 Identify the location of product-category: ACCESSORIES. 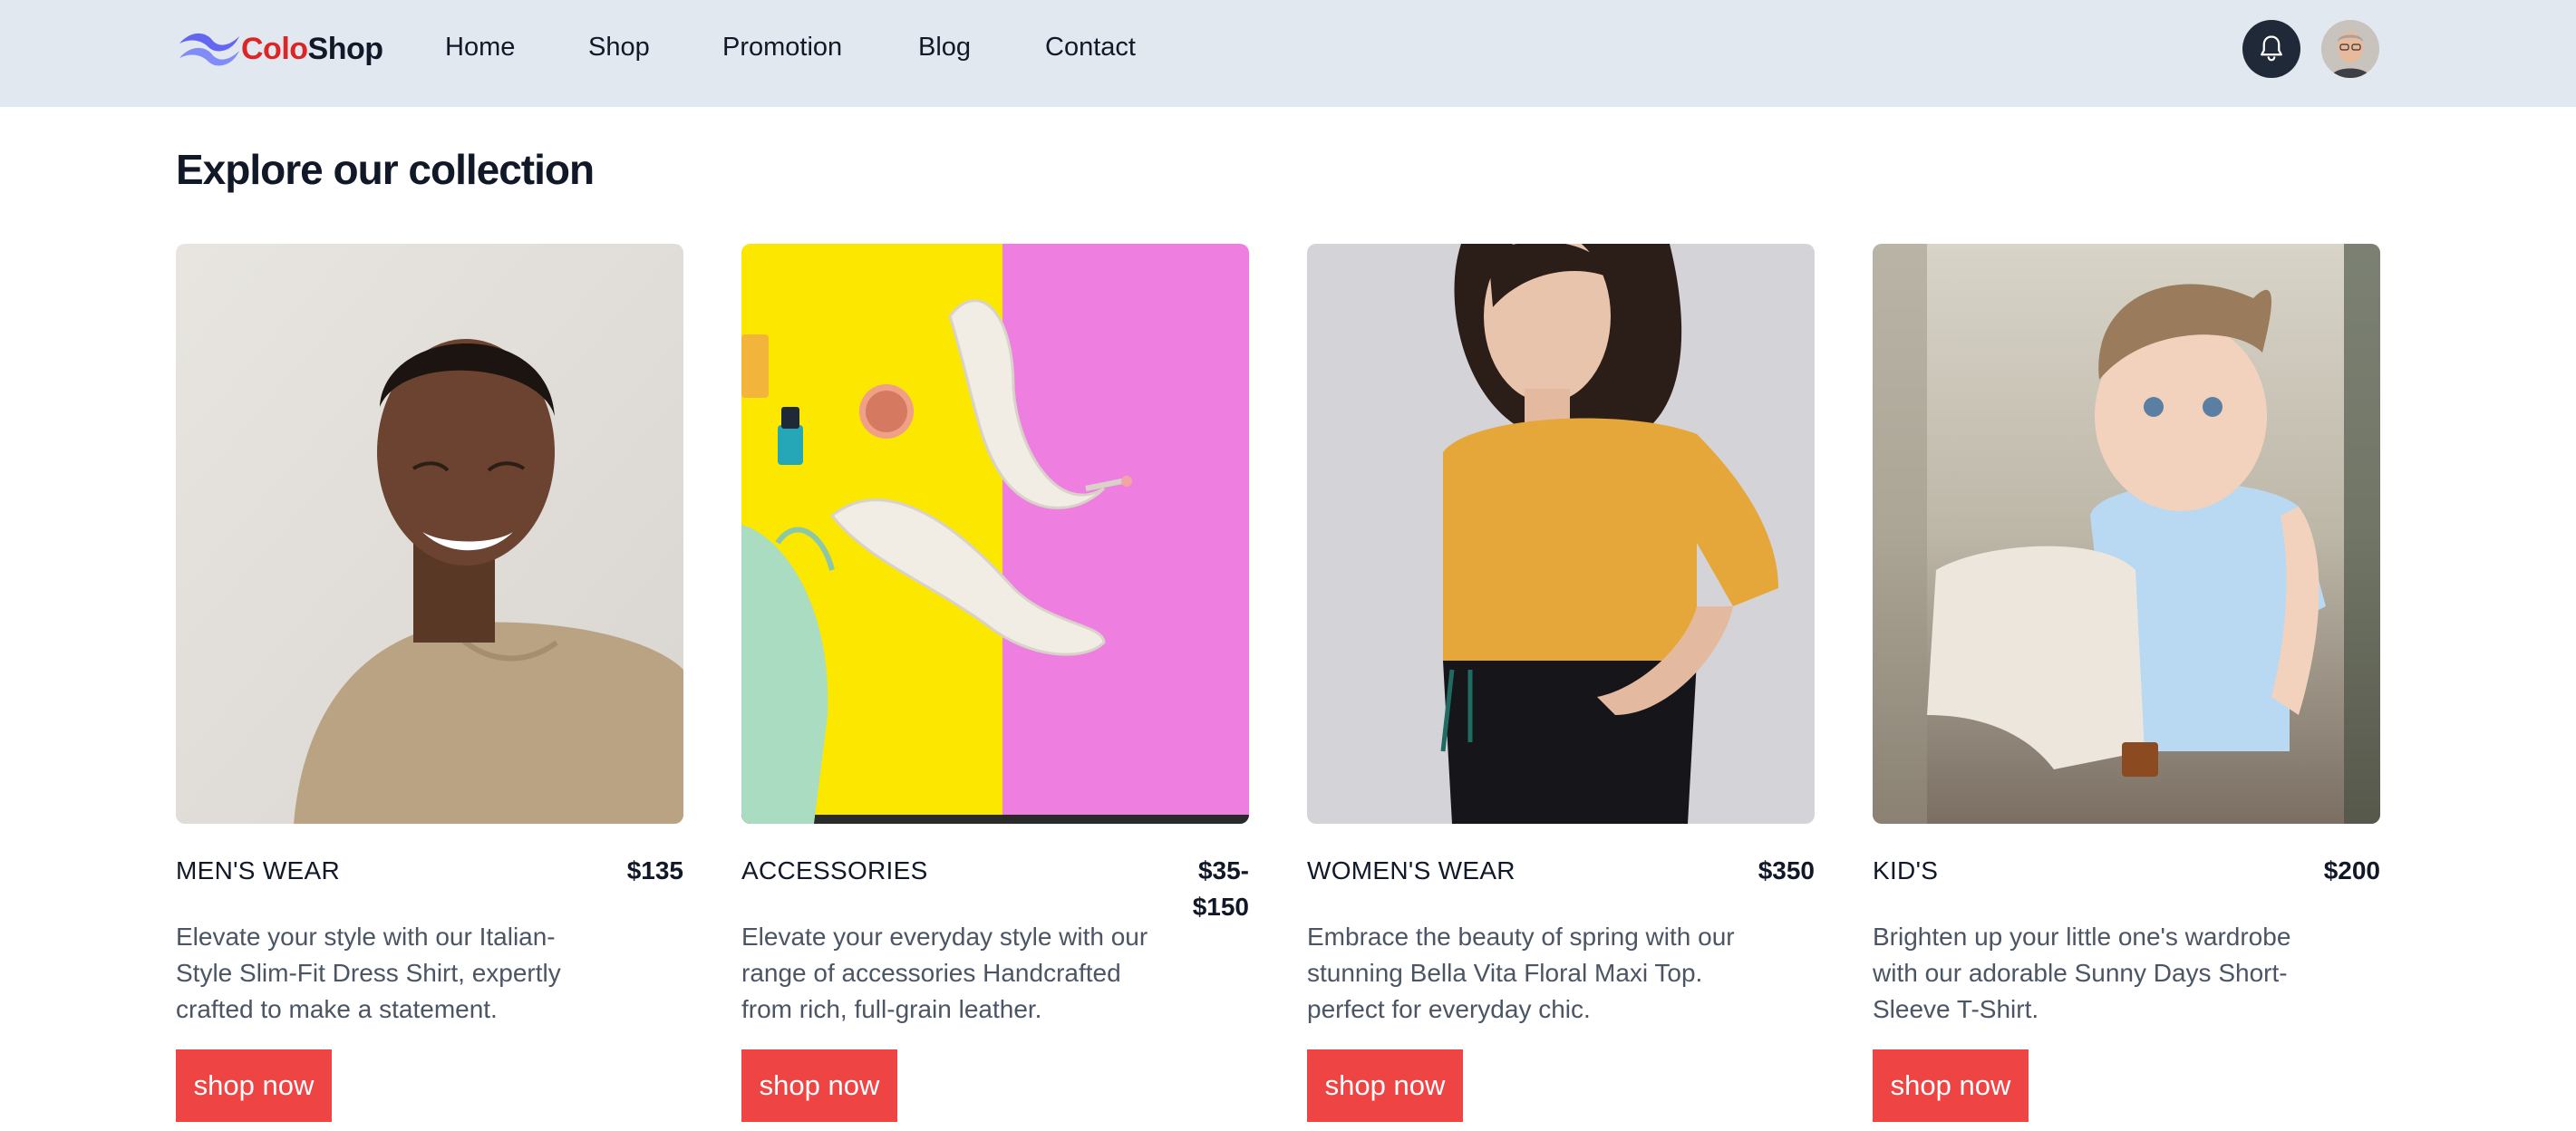
(834, 870).